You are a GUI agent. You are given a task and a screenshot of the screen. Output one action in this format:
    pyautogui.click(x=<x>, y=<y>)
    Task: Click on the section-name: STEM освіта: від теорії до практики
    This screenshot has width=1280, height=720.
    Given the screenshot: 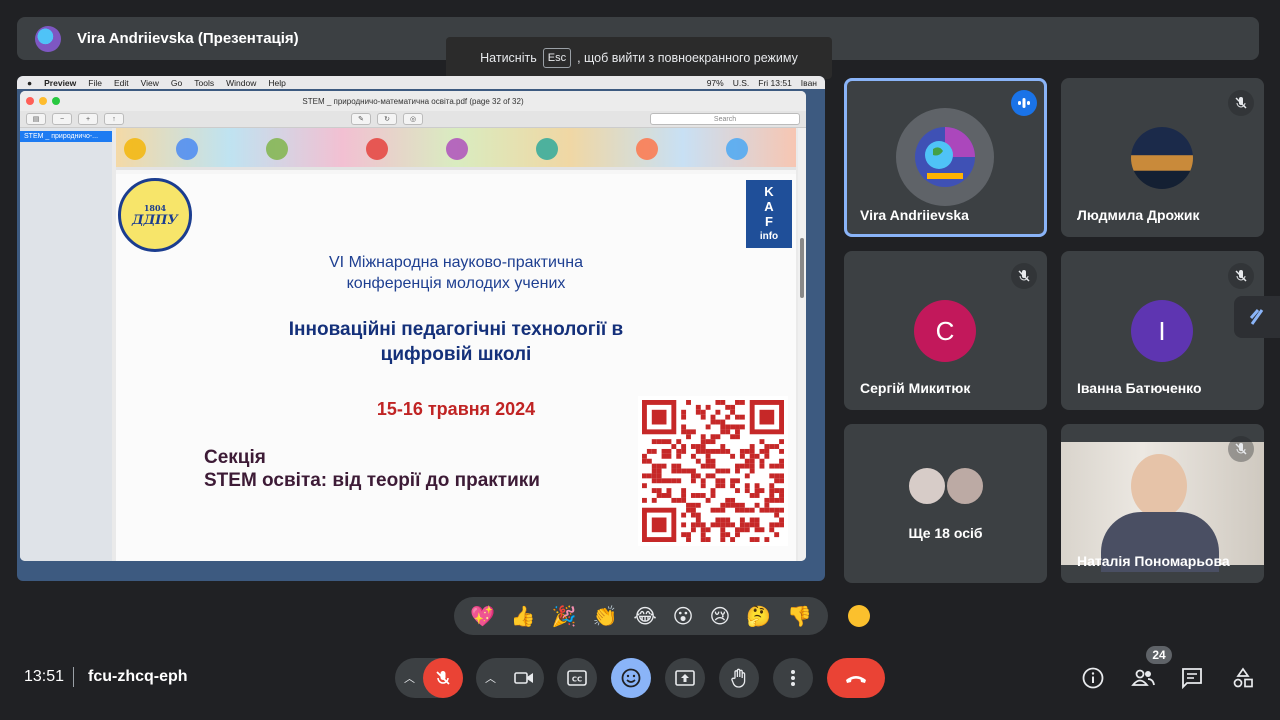 What is the action you would take?
    pyautogui.click(x=372, y=480)
    